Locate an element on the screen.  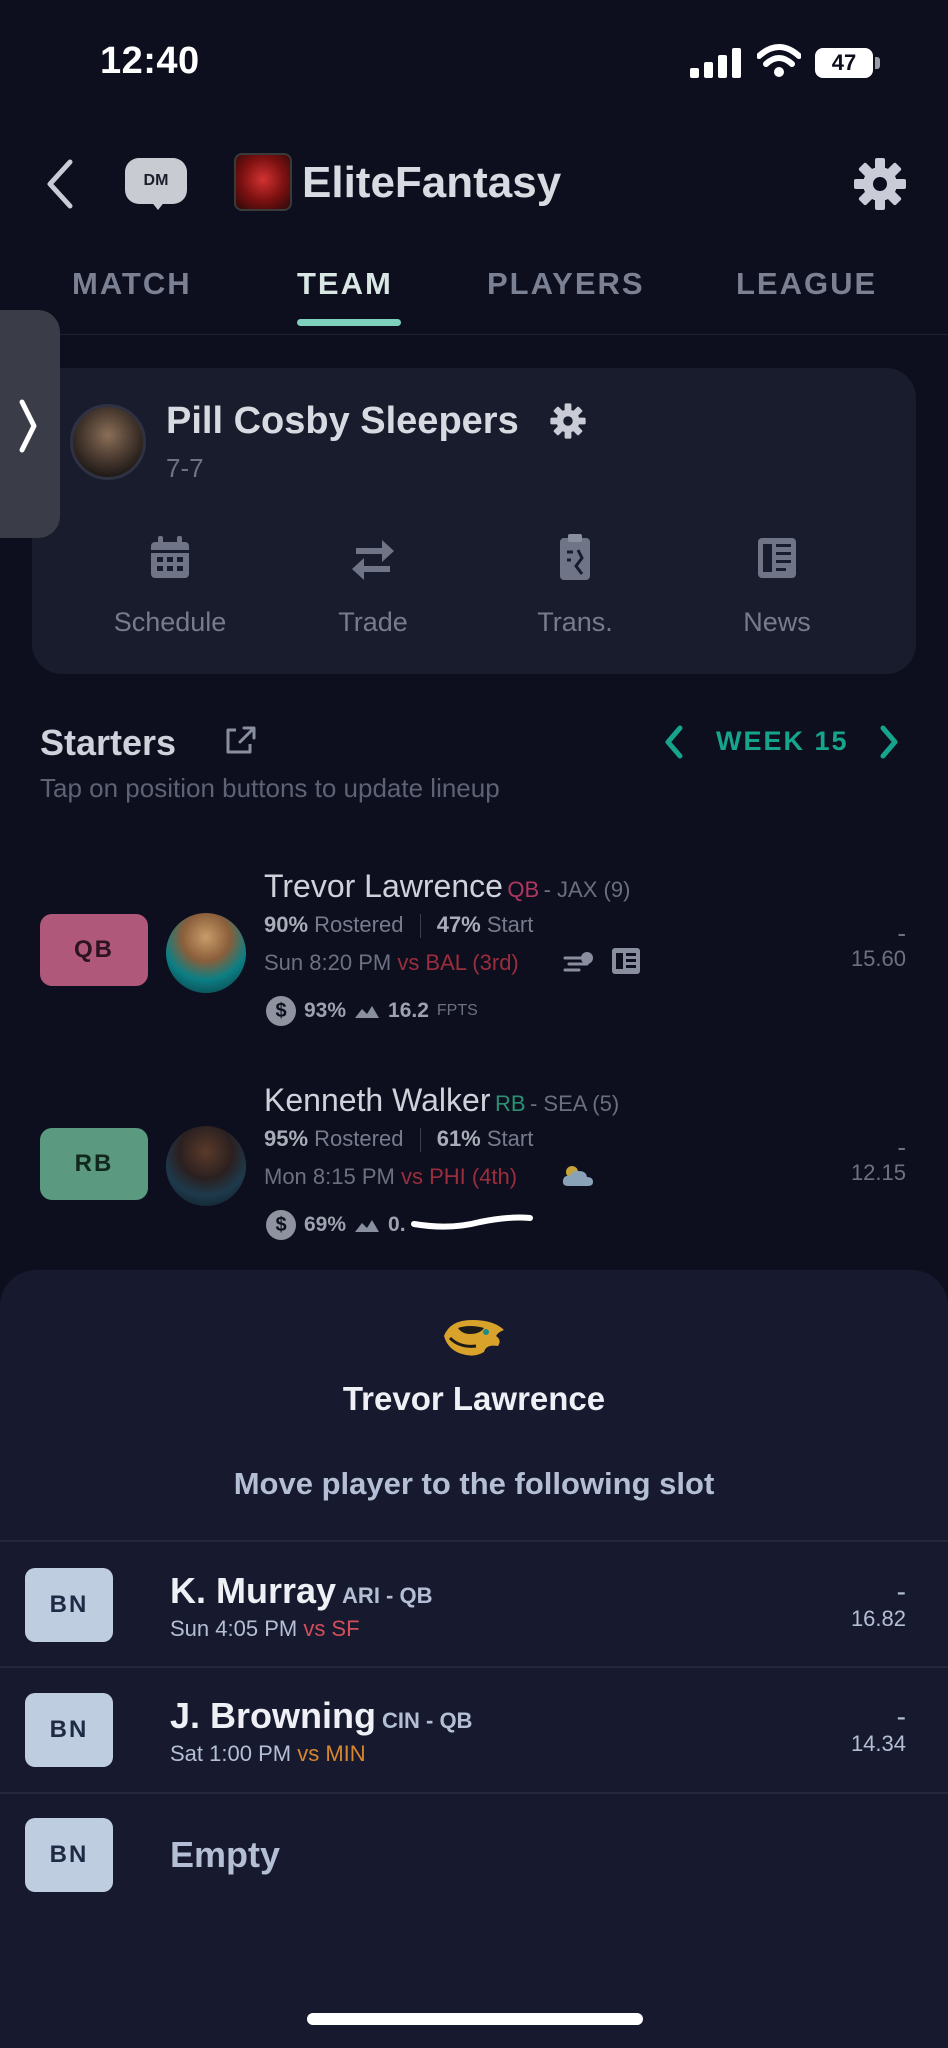
home-indicator is located at coordinates (475, 2019).